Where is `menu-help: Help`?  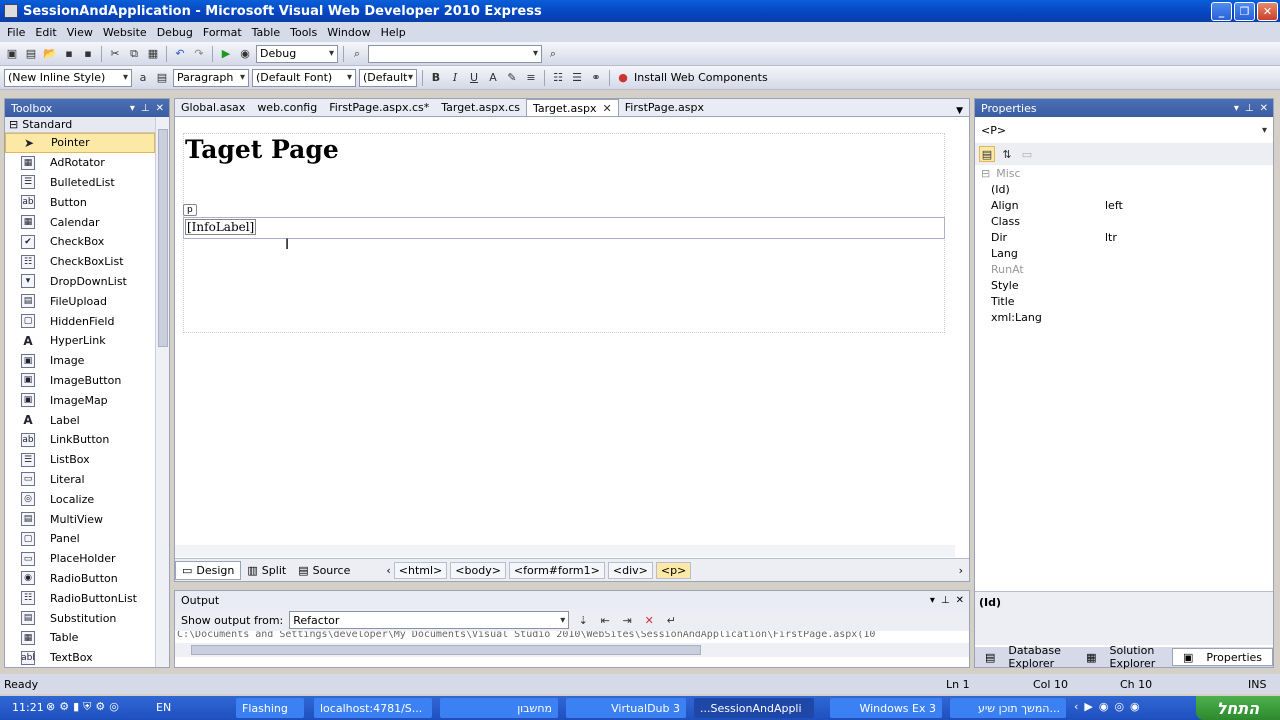 menu-help: Help is located at coordinates (393, 32).